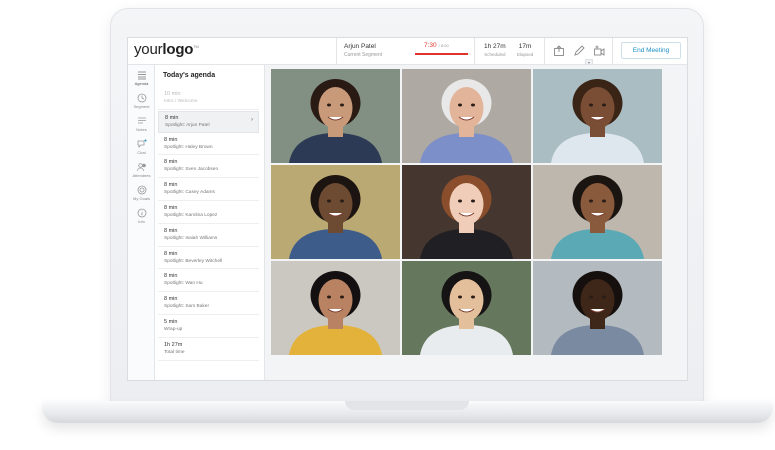 This screenshot has height=450, width=775. Describe the element at coordinates (436, 45) in the screenshot. I see `segment-timer: 7:30/ 8:00` at that location.